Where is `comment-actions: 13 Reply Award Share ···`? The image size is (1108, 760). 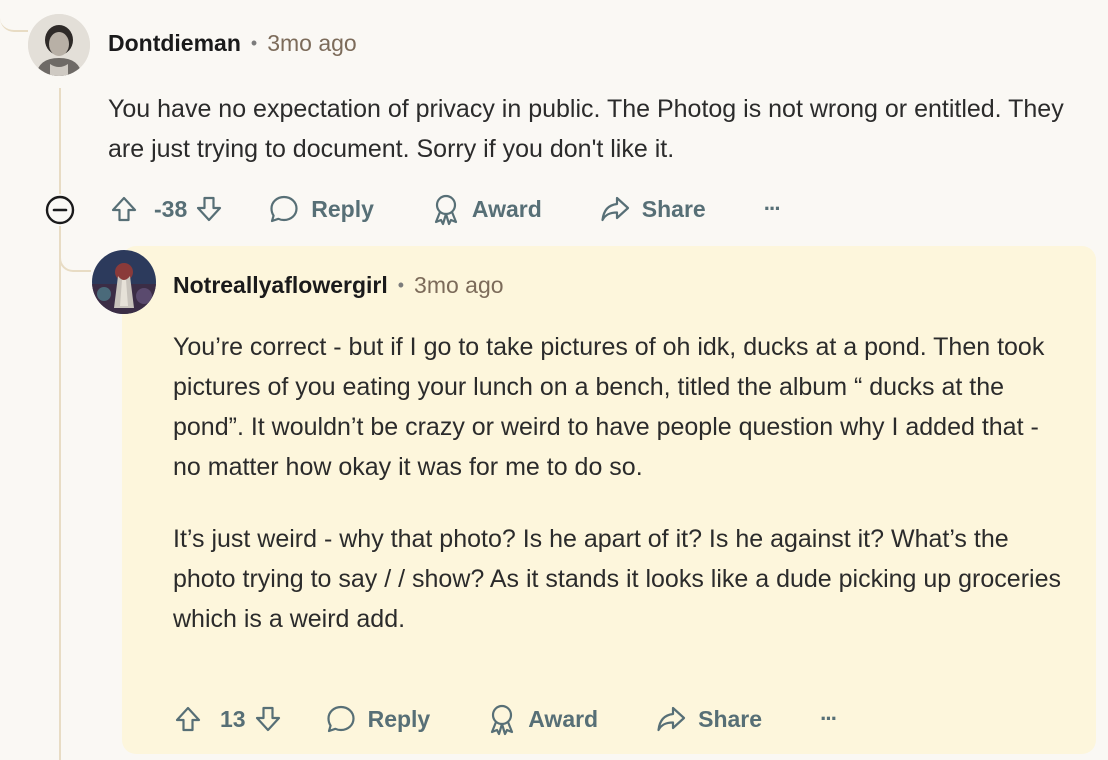
comment-actions: 13 Reply Award Share ··· is located at coordinates (505, 719).